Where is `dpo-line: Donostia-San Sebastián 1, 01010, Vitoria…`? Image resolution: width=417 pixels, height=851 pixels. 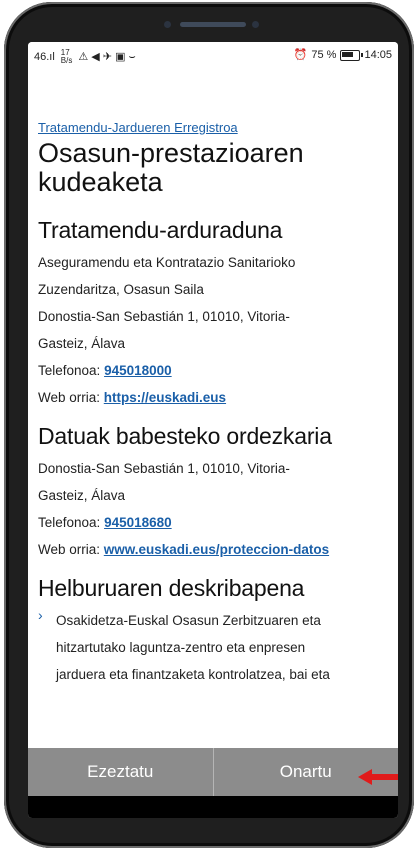
dpo-line: Donostia-San Sebastián 1, 01010, Vitoria… is located at coordinates (164, 468).